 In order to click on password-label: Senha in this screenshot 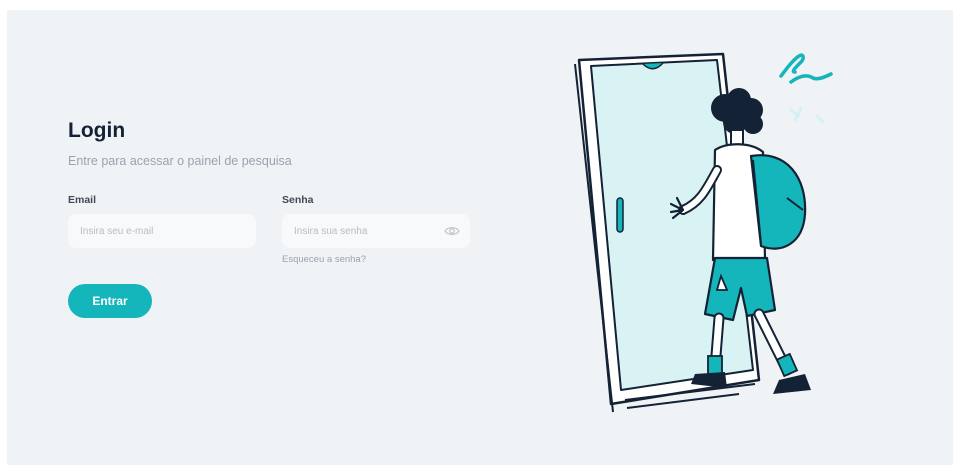, I will do `click(298, 200)`.